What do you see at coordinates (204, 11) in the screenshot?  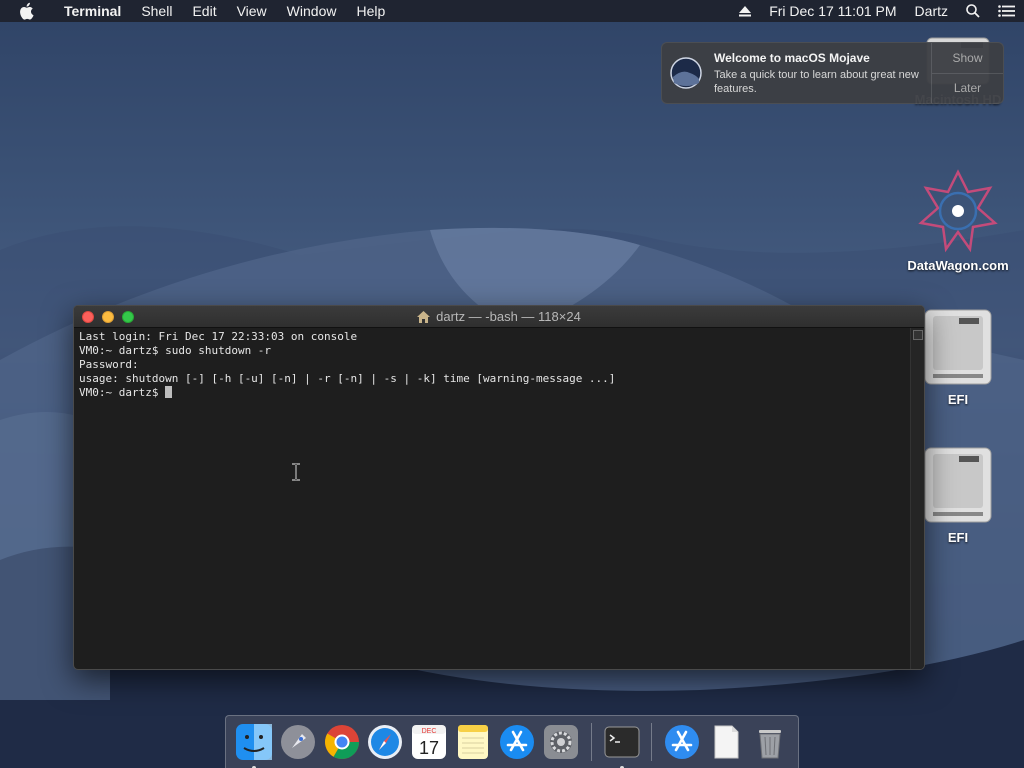 I see `menu-edit: Edit` at bounding box center [204, 11].